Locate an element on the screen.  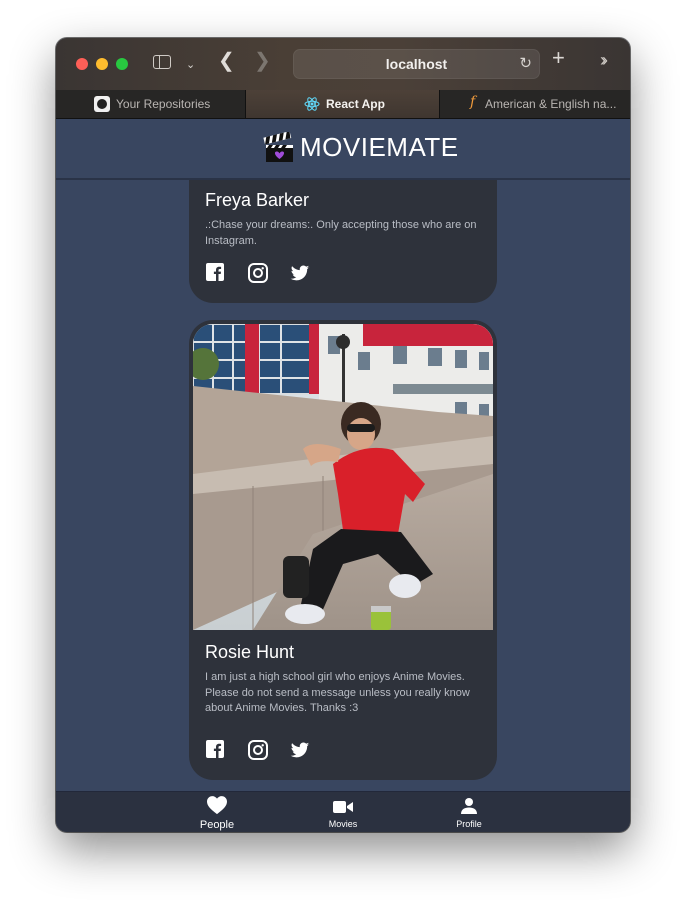
fontawesome-icon: f is located at coordinates (473, 102).